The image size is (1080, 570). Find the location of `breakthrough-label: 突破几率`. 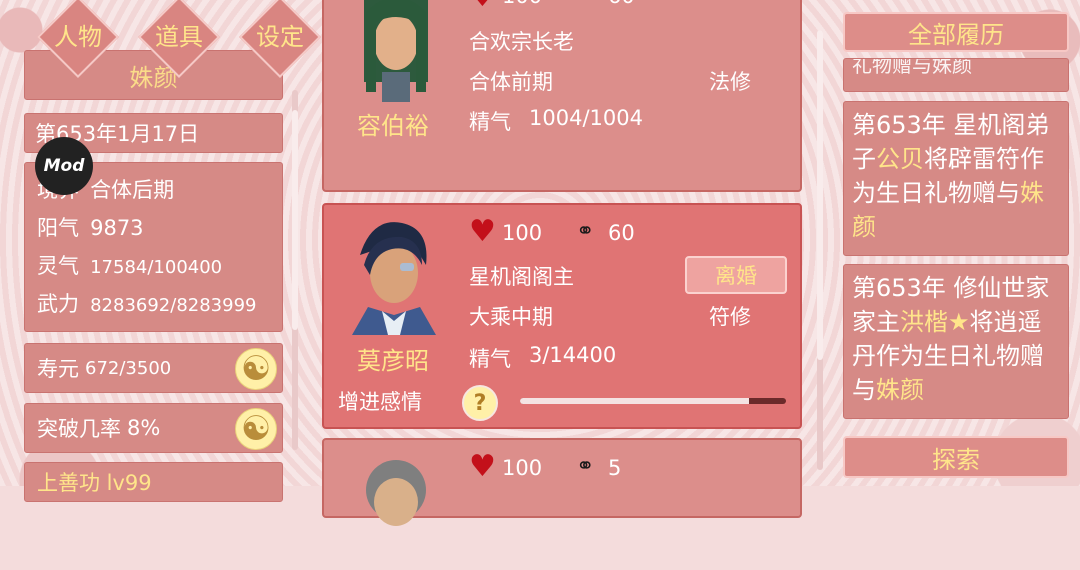

breakthrough-label: 突破几率 is located at coordinates (79, 429).